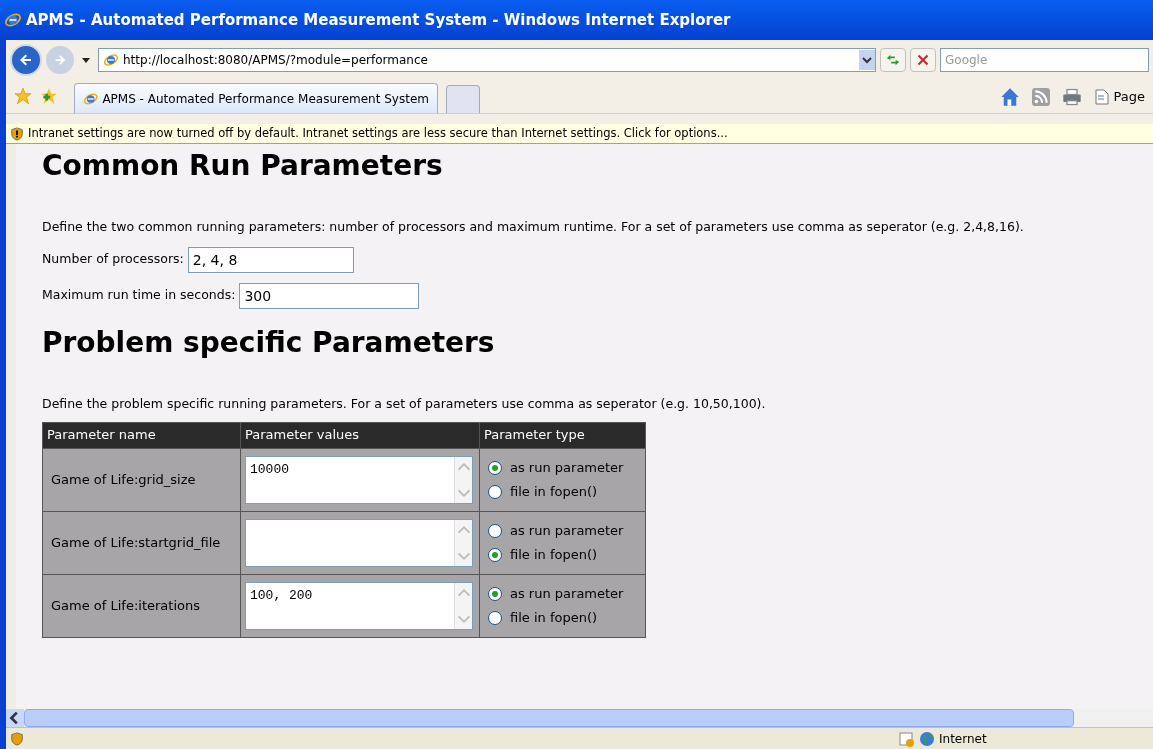  I want to click on text-area, so click(359, 542).